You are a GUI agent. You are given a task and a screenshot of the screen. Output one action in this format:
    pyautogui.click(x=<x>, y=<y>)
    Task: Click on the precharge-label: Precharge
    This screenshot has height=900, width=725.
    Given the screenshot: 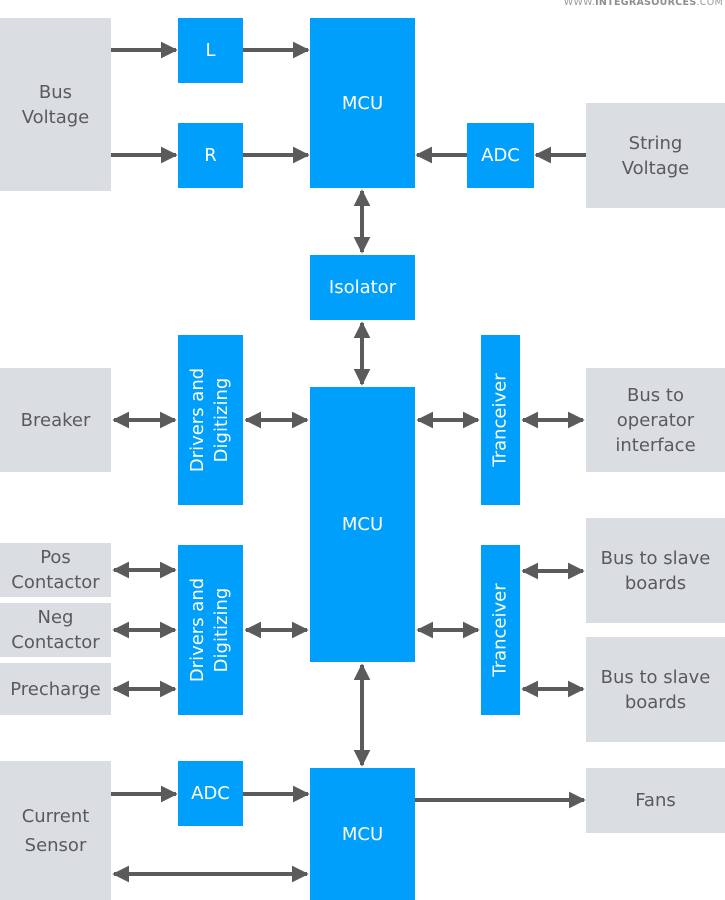 What is the action you would take?
    pyautogui.click(x=55, y=689)
    